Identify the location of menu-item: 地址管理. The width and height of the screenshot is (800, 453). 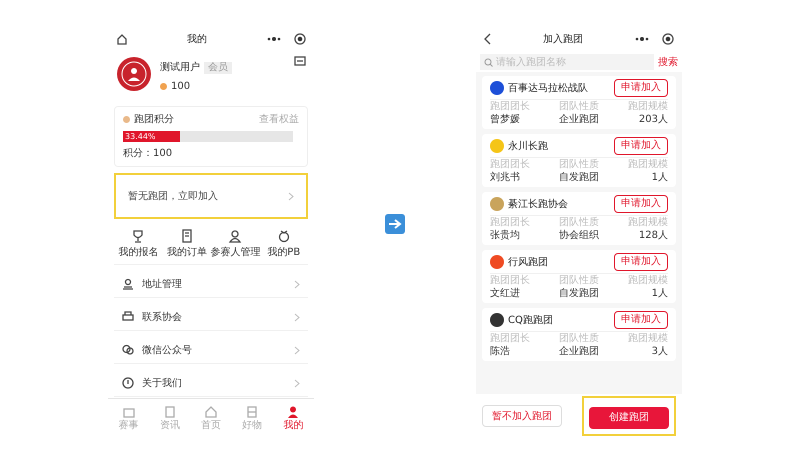
(211, 284).